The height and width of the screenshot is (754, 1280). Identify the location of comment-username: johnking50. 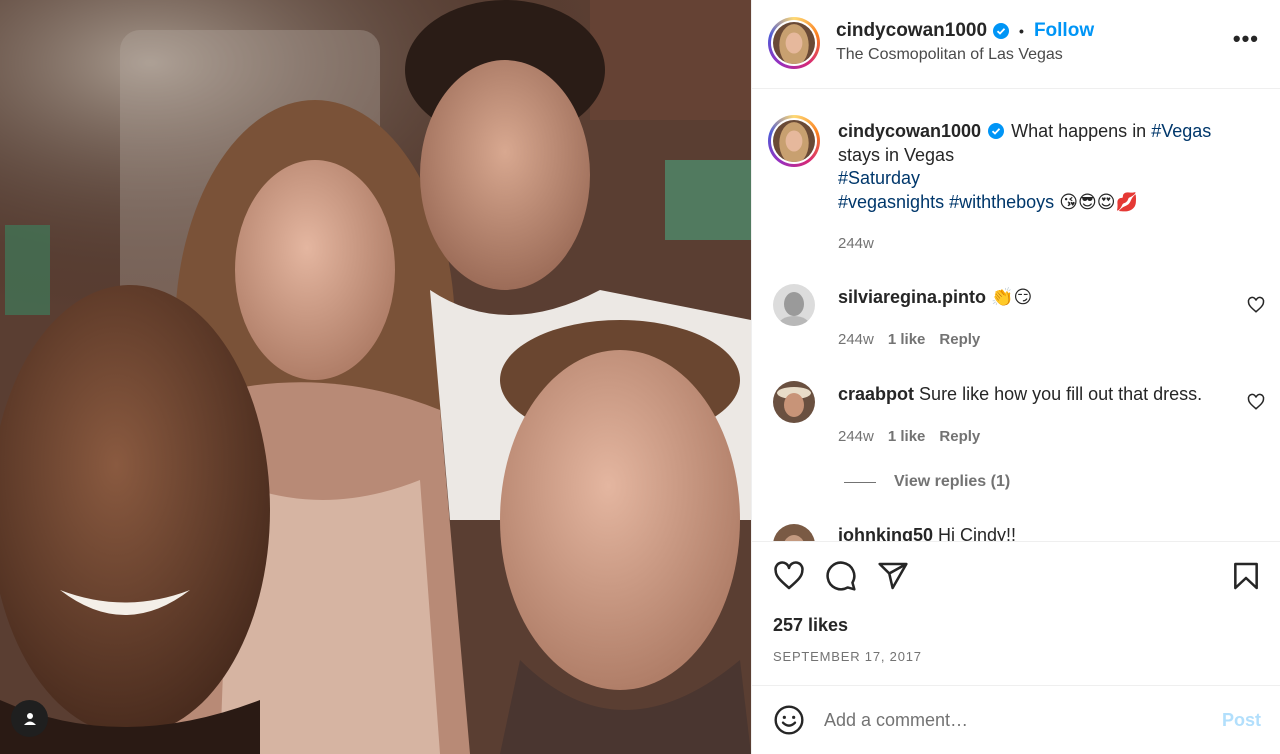
(885, 533).